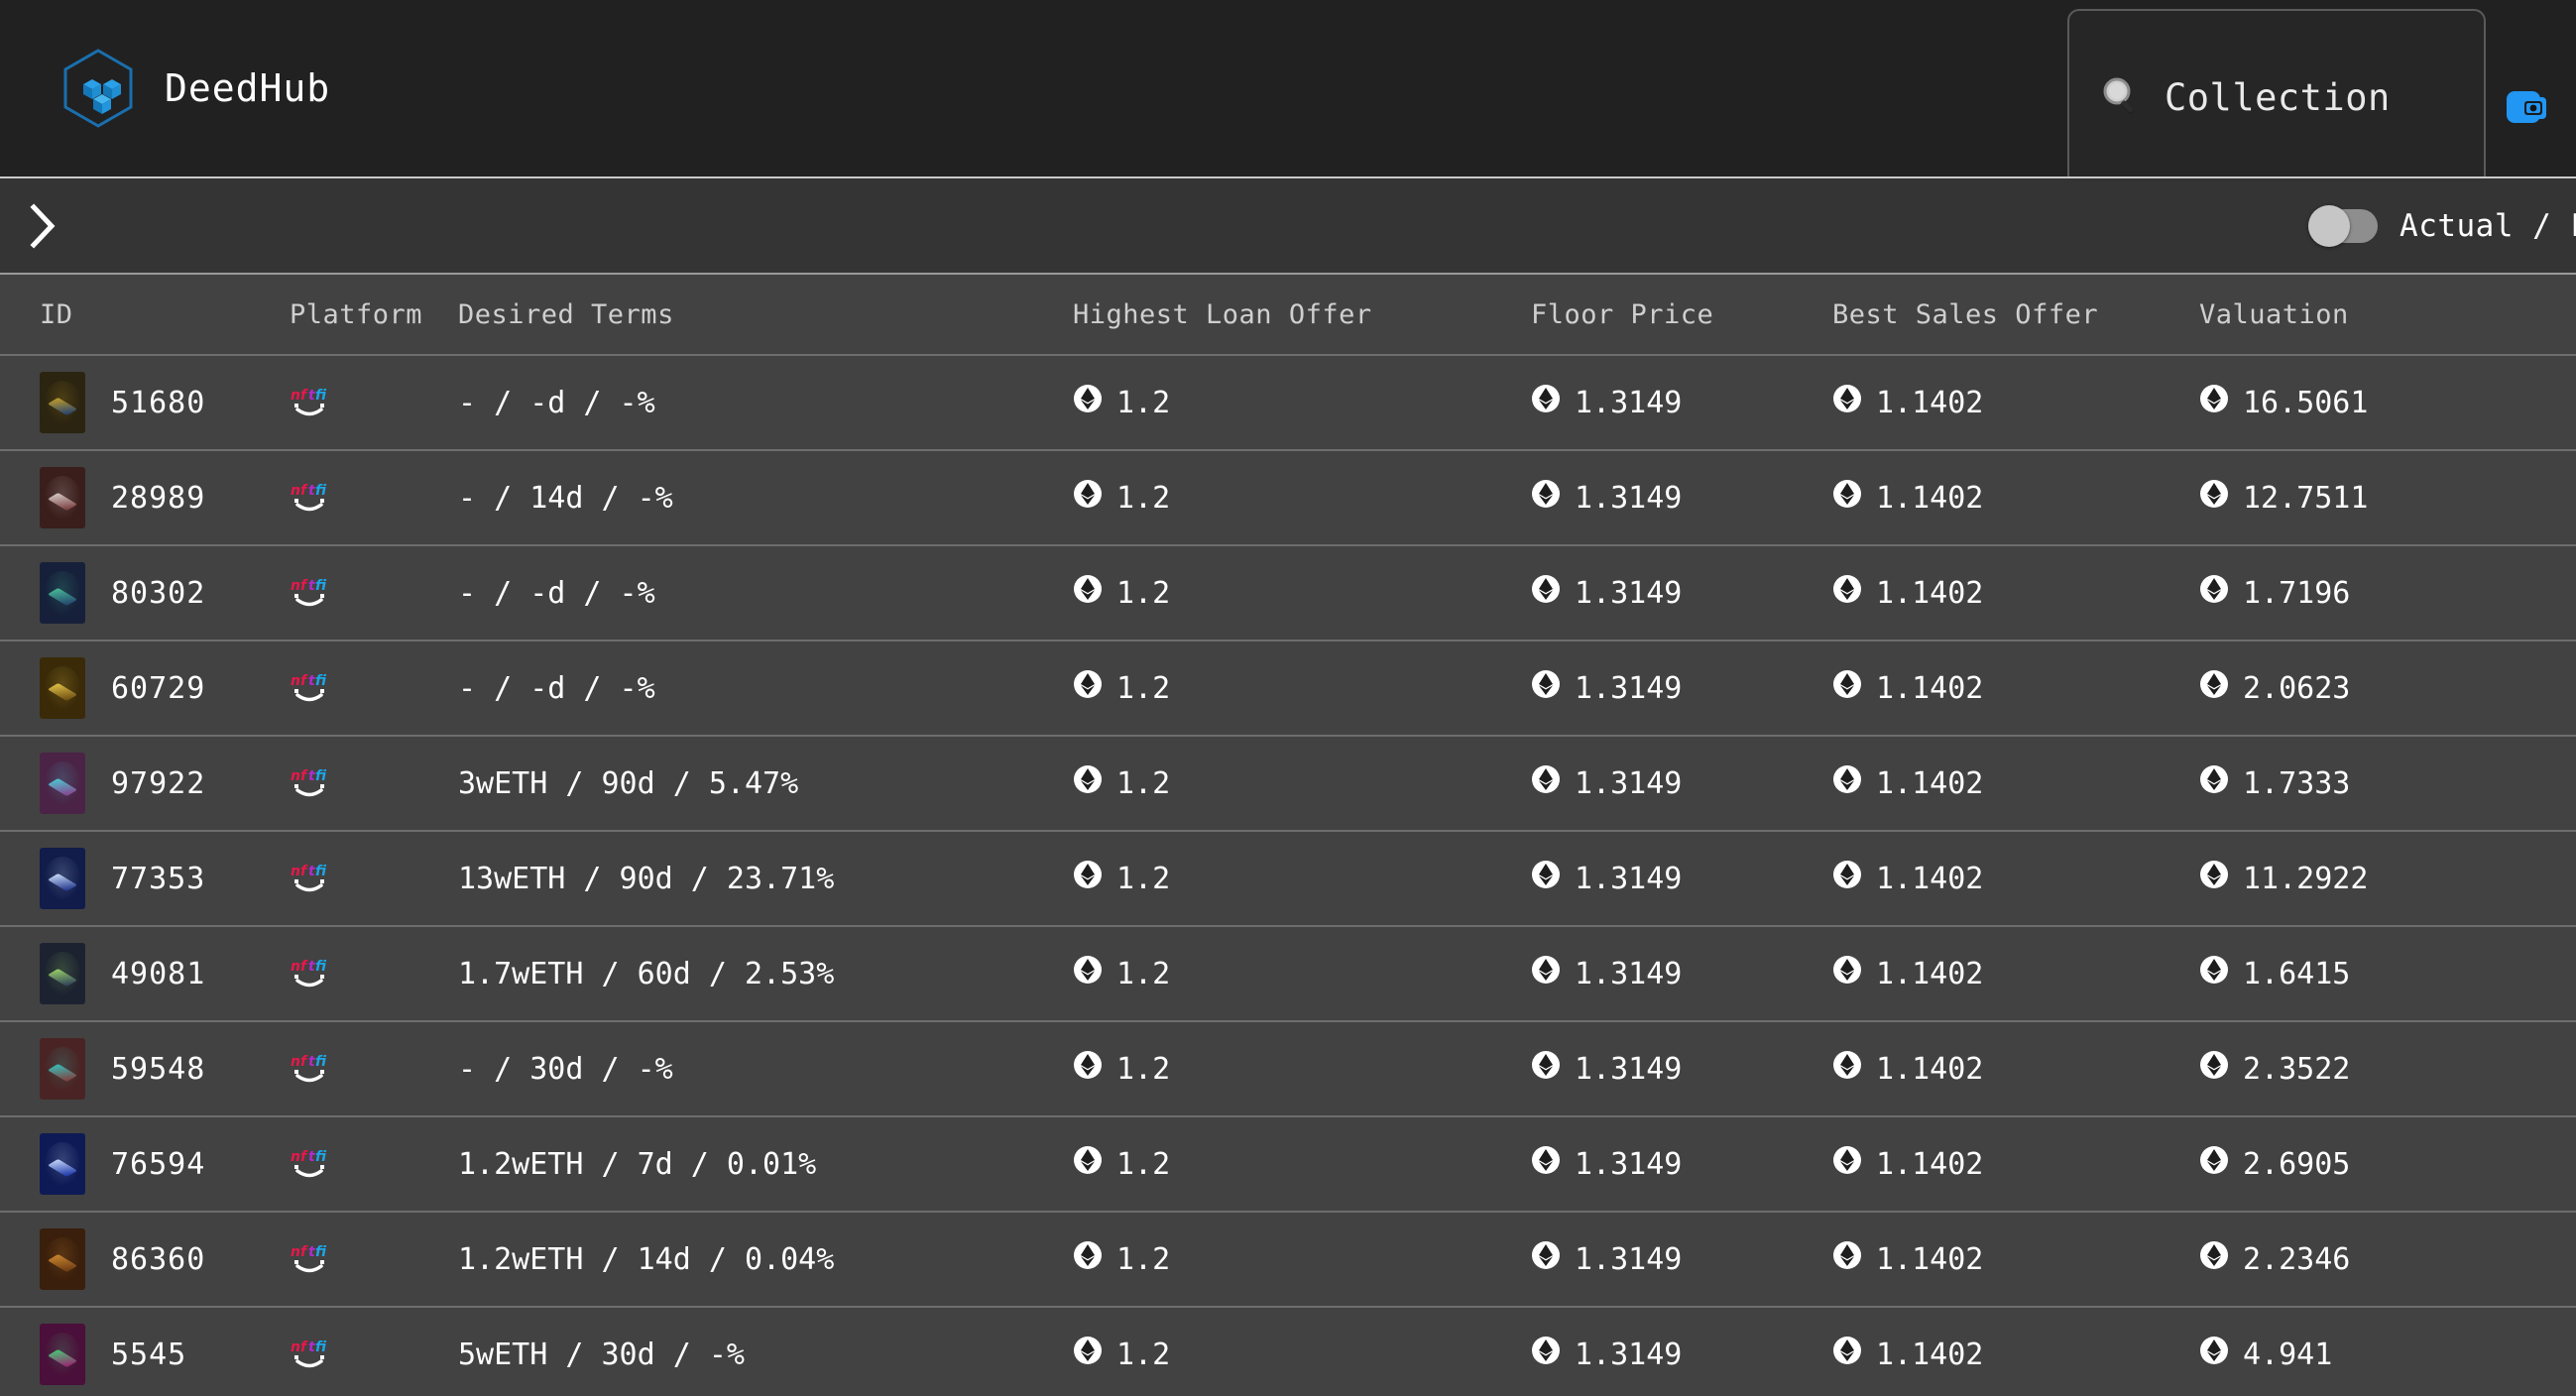 The image size is (2576, 1396). I want to click on cell-id: 80302, so click(145, 593).